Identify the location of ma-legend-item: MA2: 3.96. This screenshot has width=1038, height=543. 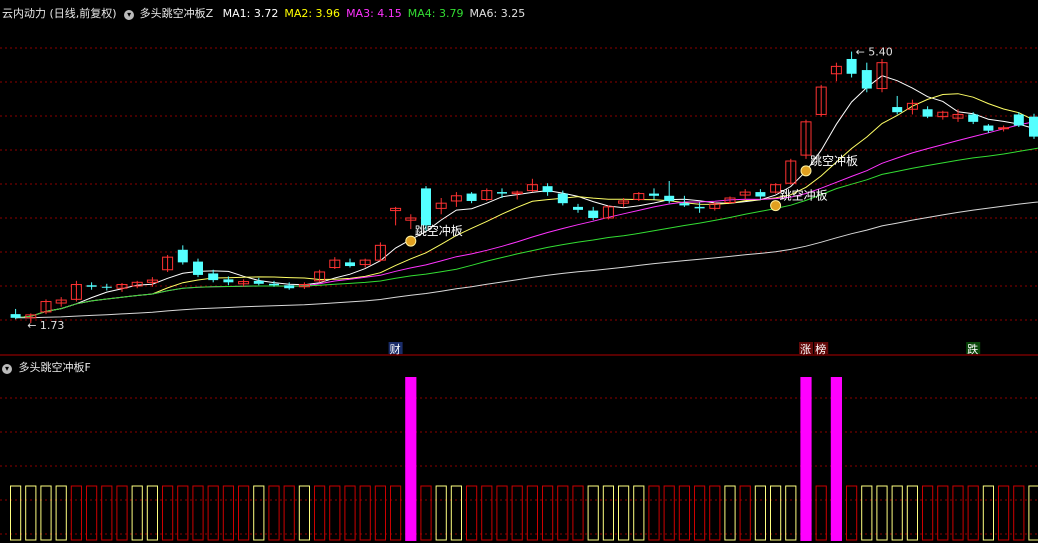
(312, 13).